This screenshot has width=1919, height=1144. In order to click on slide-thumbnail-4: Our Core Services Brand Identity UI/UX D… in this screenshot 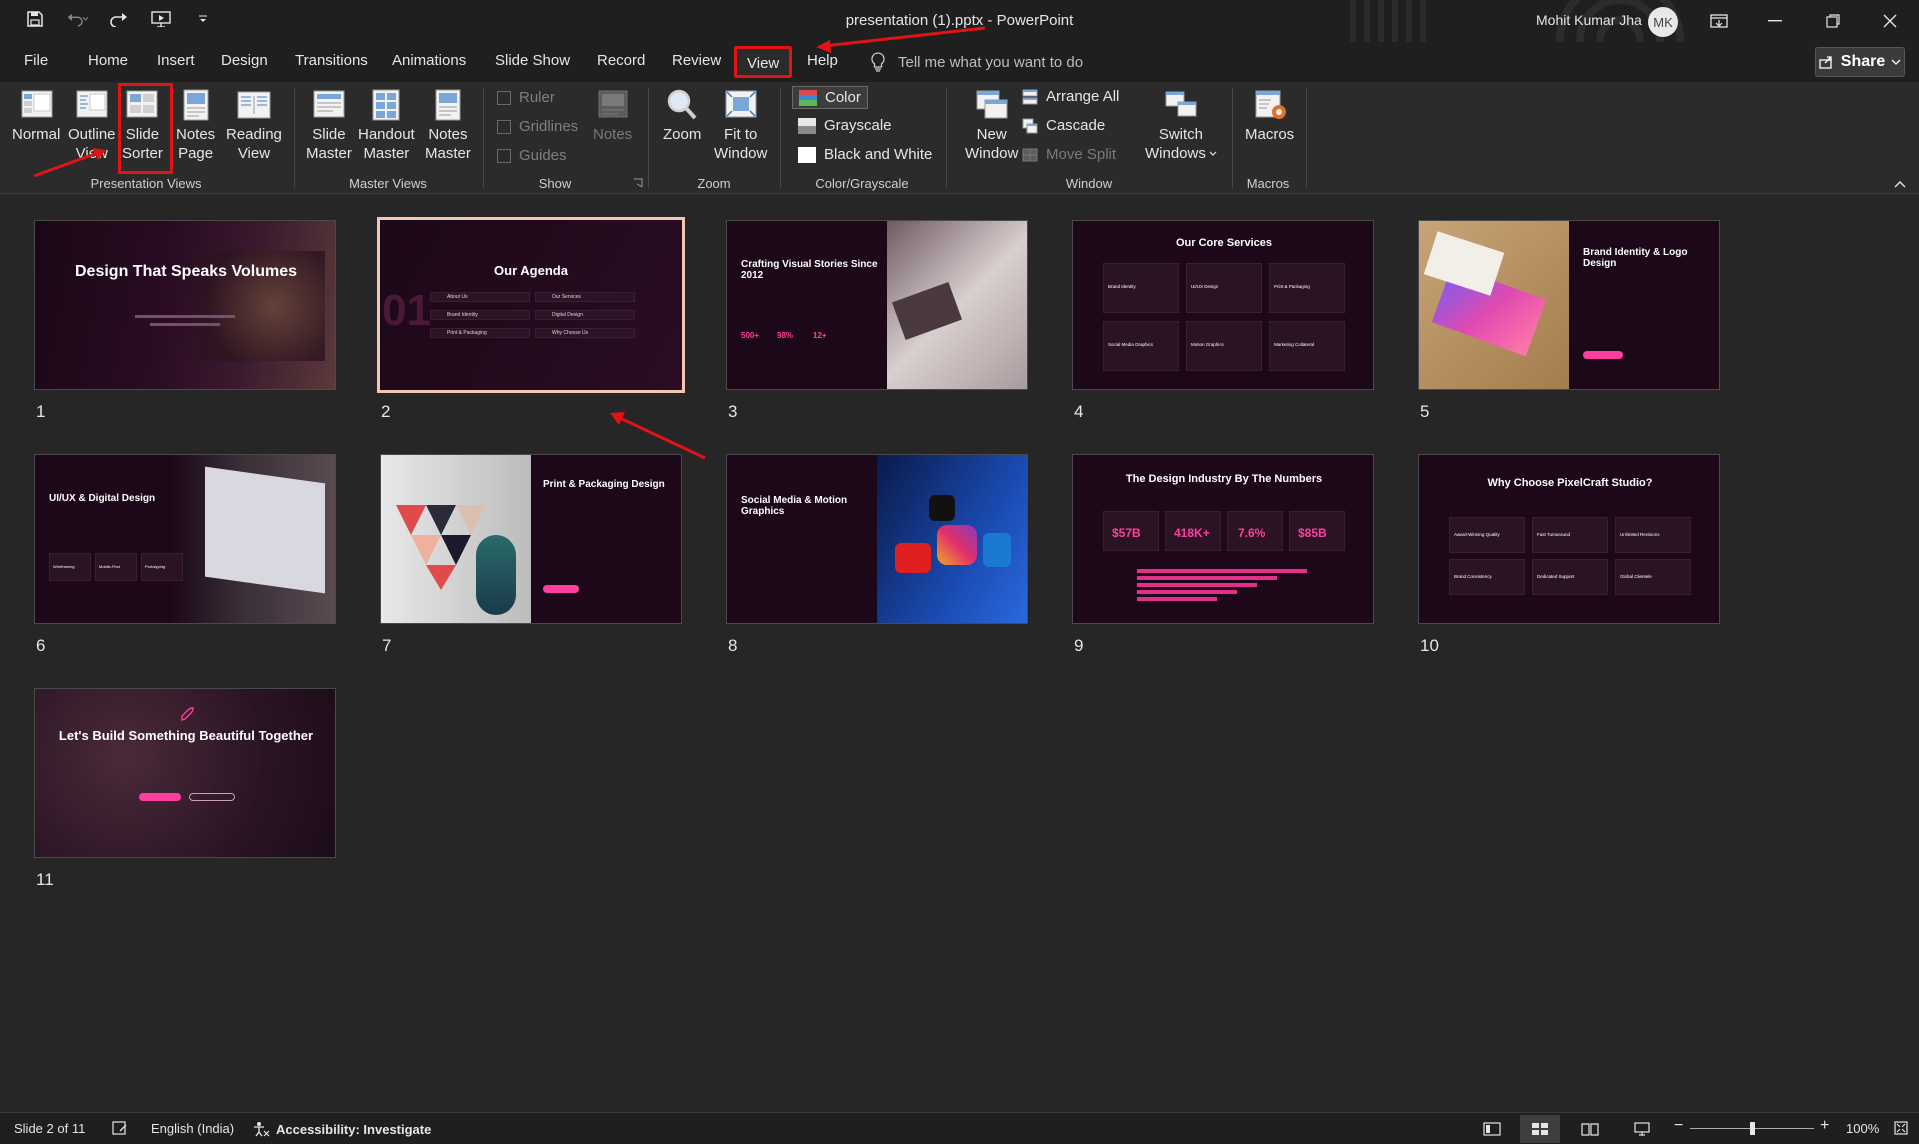, I will do `click(1223, 305)`.